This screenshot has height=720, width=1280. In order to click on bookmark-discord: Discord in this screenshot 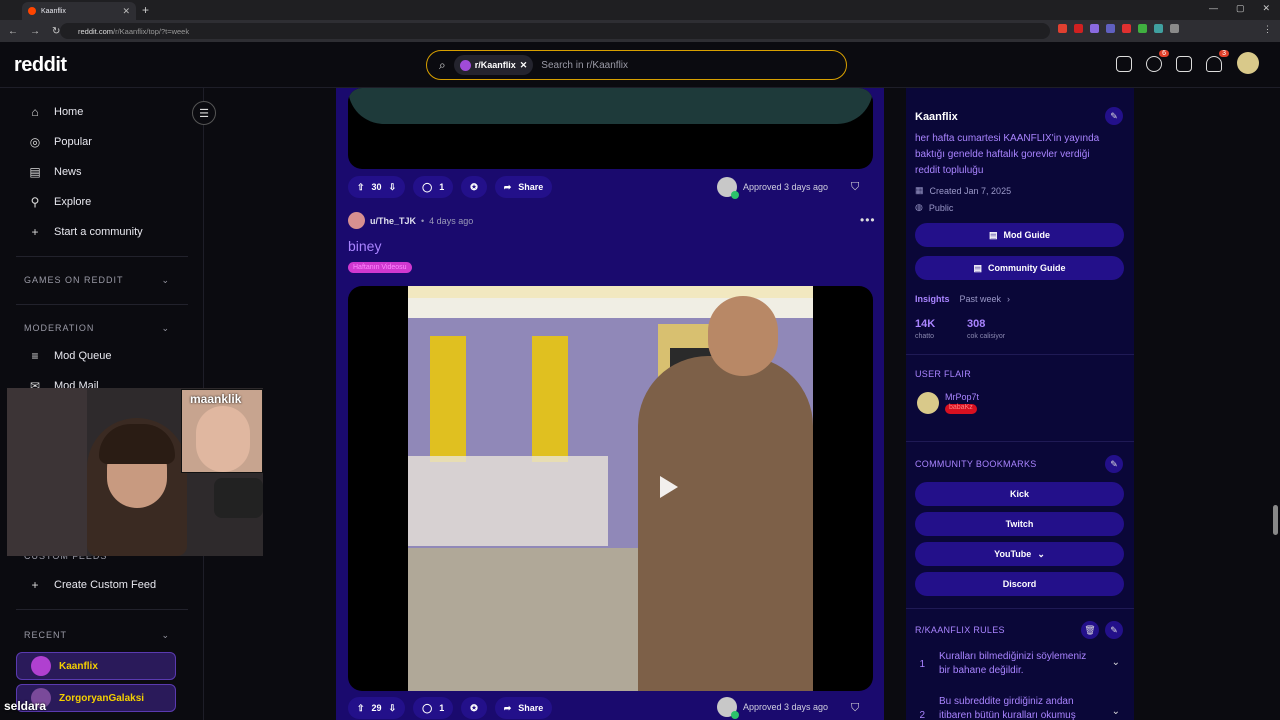, I will do `click(1019, 584)`.